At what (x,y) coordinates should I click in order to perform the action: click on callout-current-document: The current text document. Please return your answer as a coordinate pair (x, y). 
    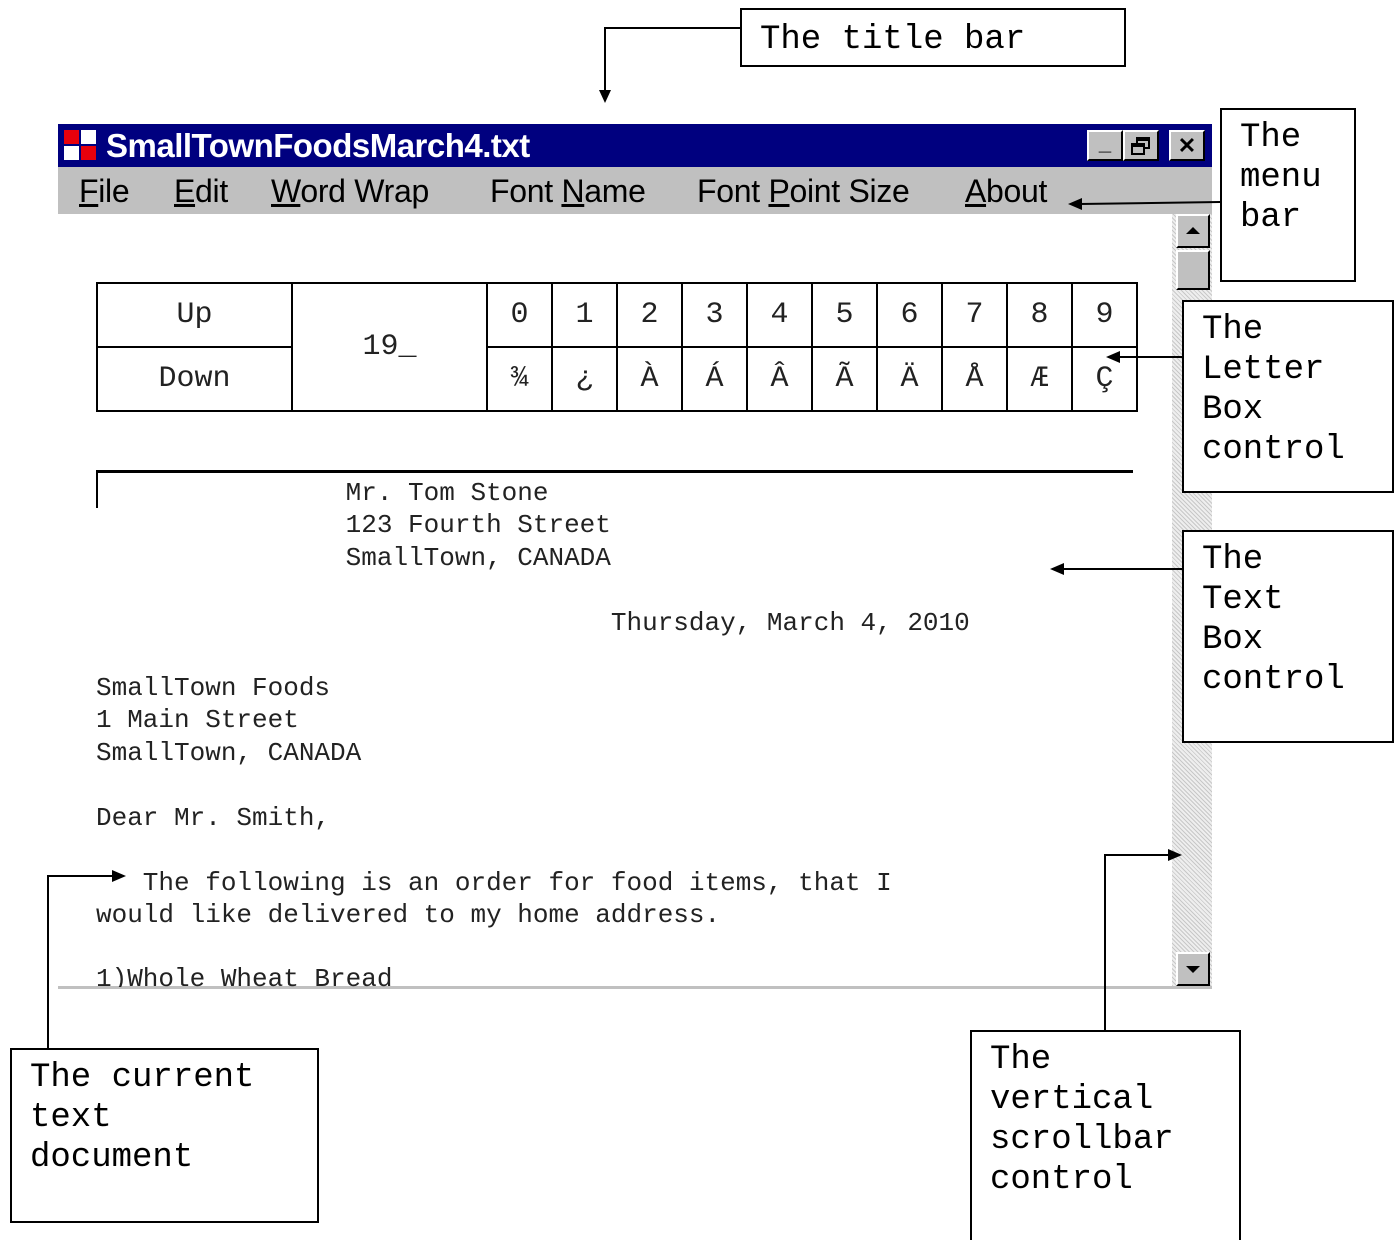
    Looking at the image, I should click on (164, 1135).